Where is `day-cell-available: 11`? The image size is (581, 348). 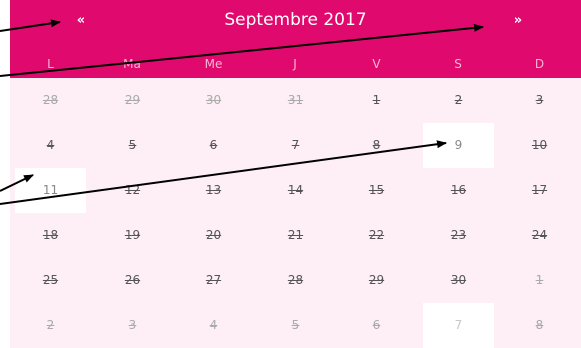
day-cell-available: 11 is located at coordinates (50, 190).